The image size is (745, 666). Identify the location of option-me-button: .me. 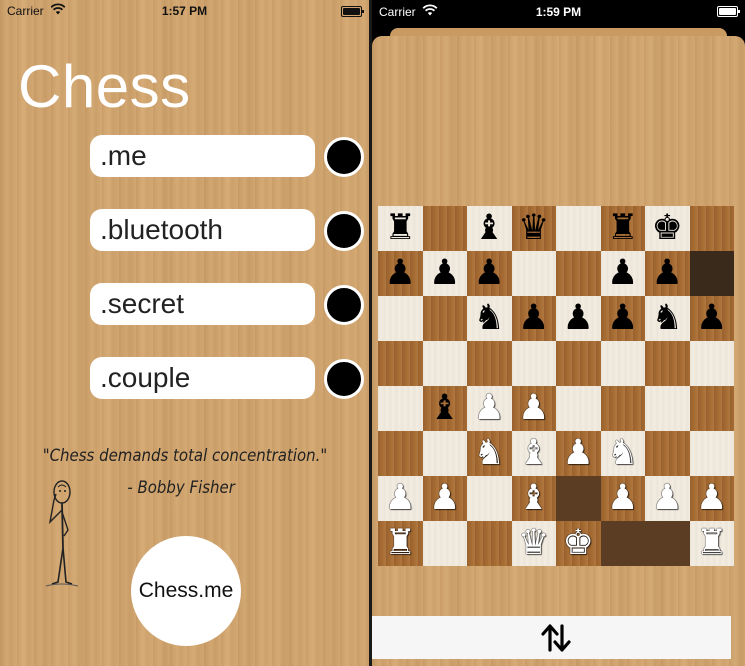
(202, 156).